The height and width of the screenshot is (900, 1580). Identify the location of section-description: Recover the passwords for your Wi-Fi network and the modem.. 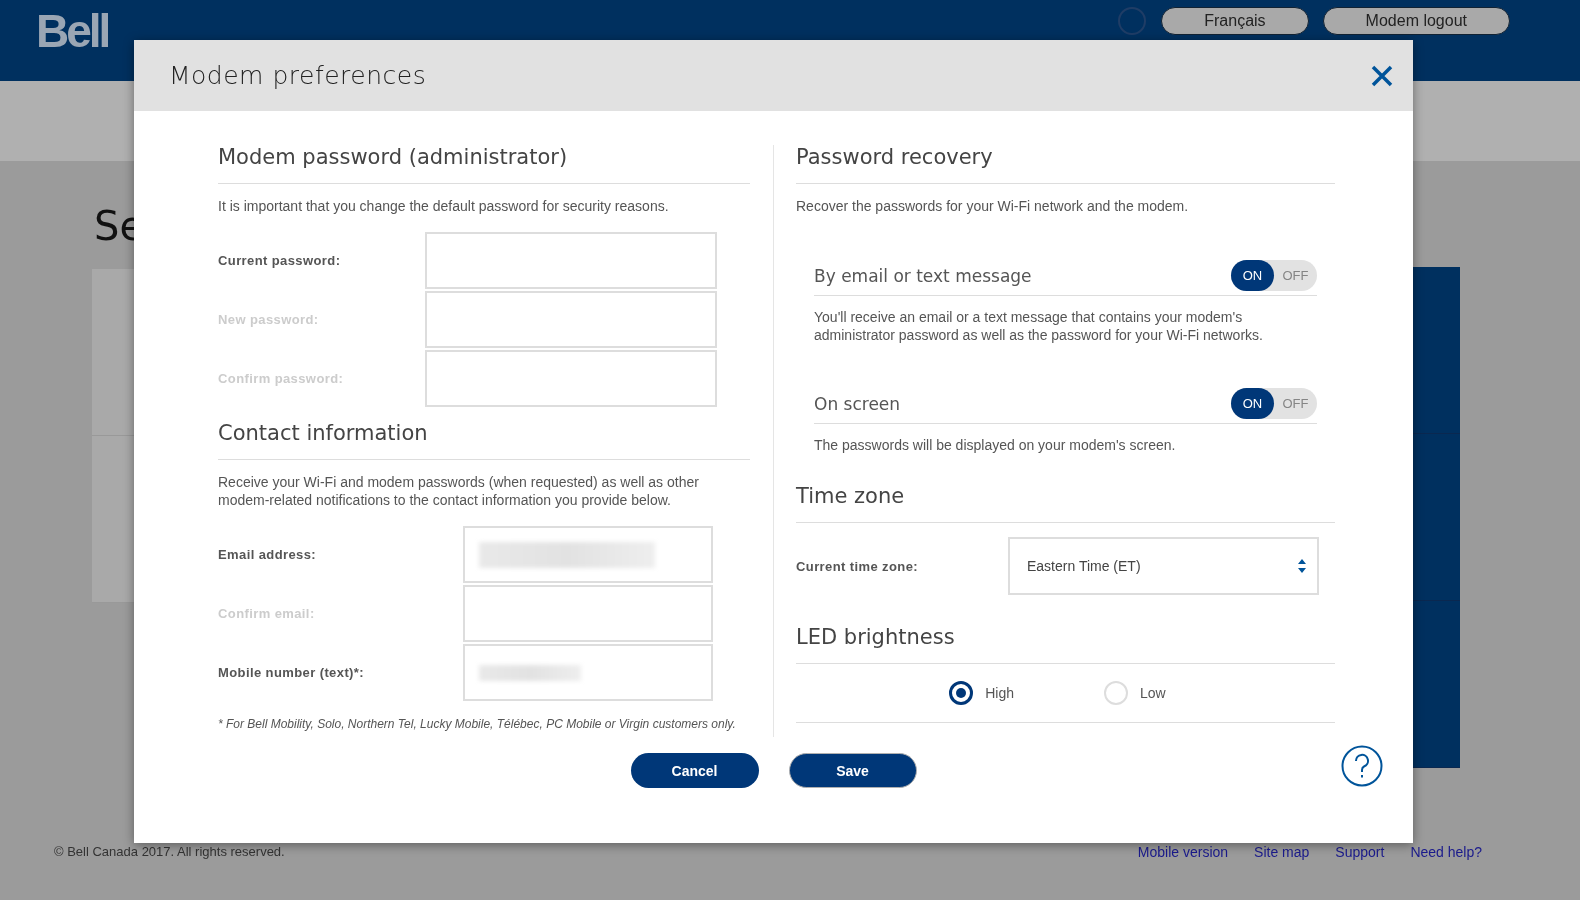
(993, 206).